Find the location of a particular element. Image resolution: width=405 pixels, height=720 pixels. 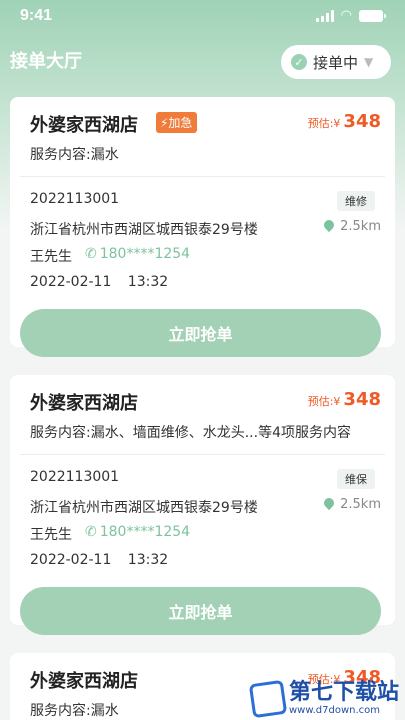

service-content: 服务内容:漏水、墙面维修、水龙头...等4项服务内容 is located at coordinates (190, 433).